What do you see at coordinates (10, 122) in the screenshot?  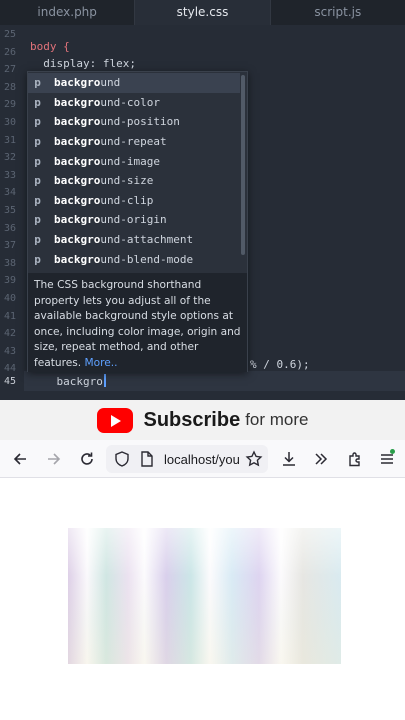 I see `line-number: 30` at bounding box center [10, 122].